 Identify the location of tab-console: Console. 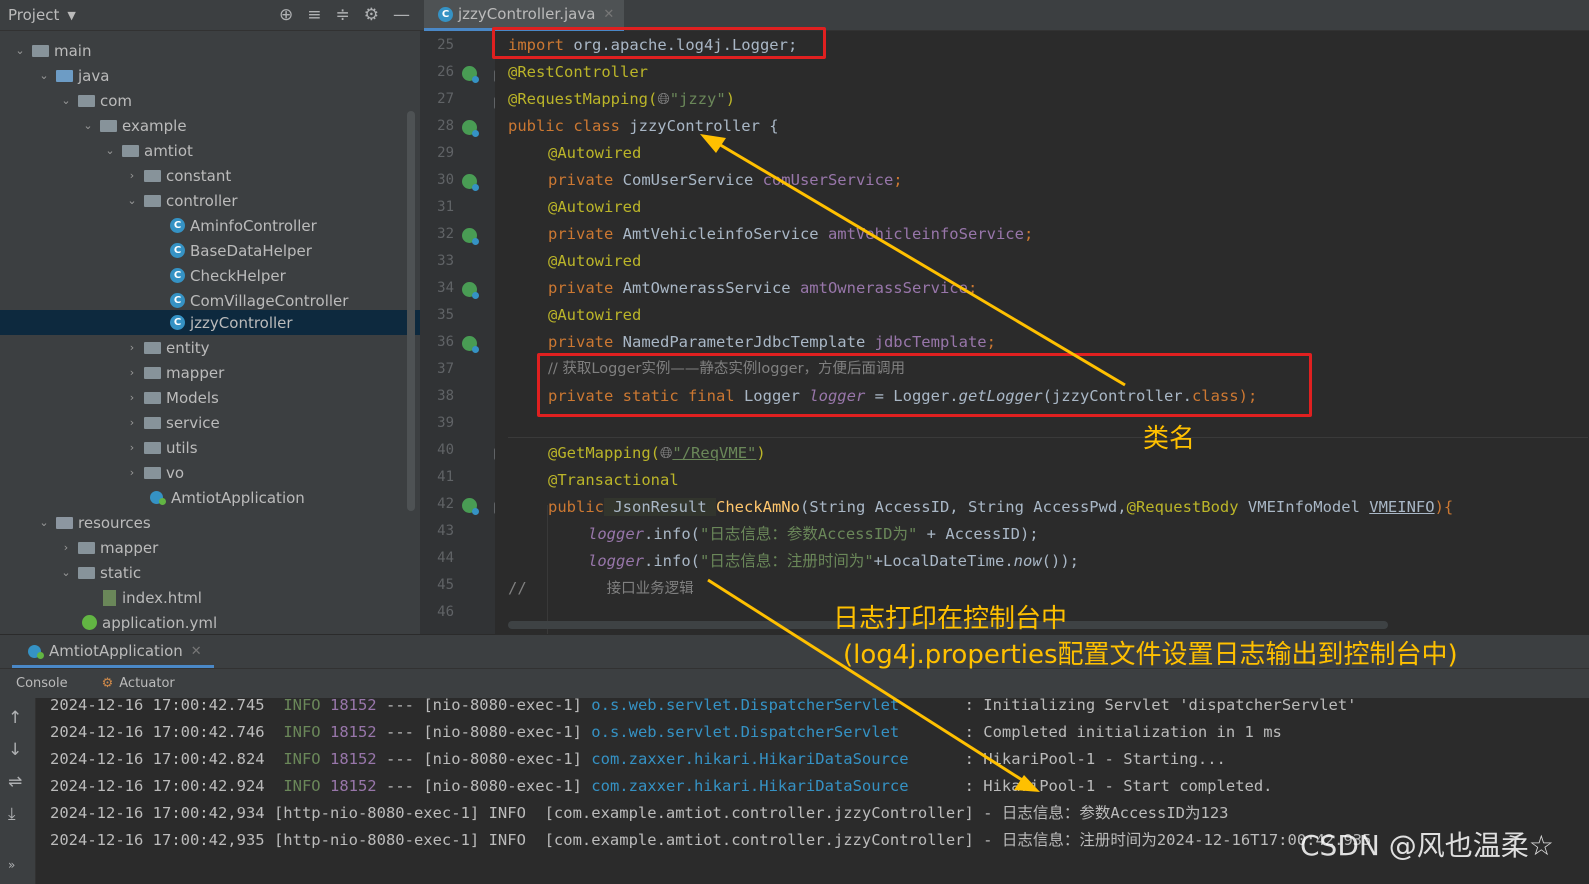
(42, 683).